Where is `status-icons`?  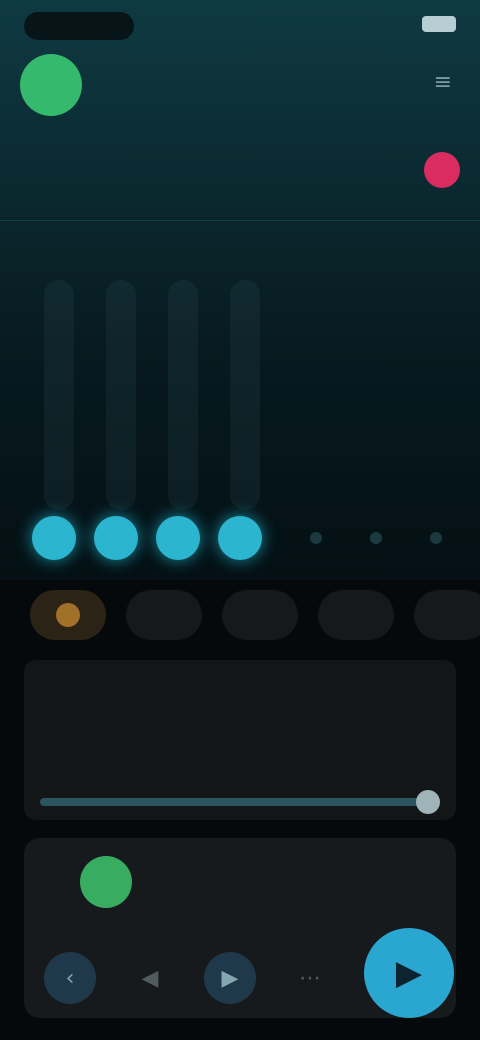 status-icons is located at coordinates (429, 24).